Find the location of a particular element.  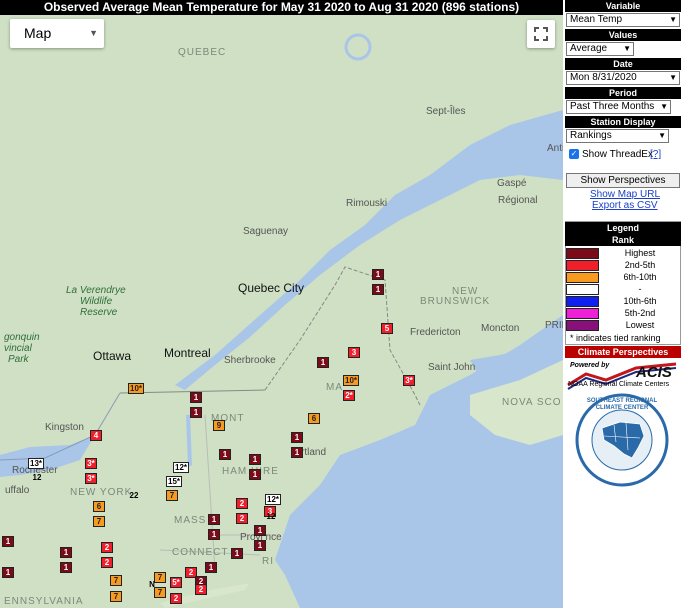

station-marker-3: 3 is located at coordinates (354, 352).